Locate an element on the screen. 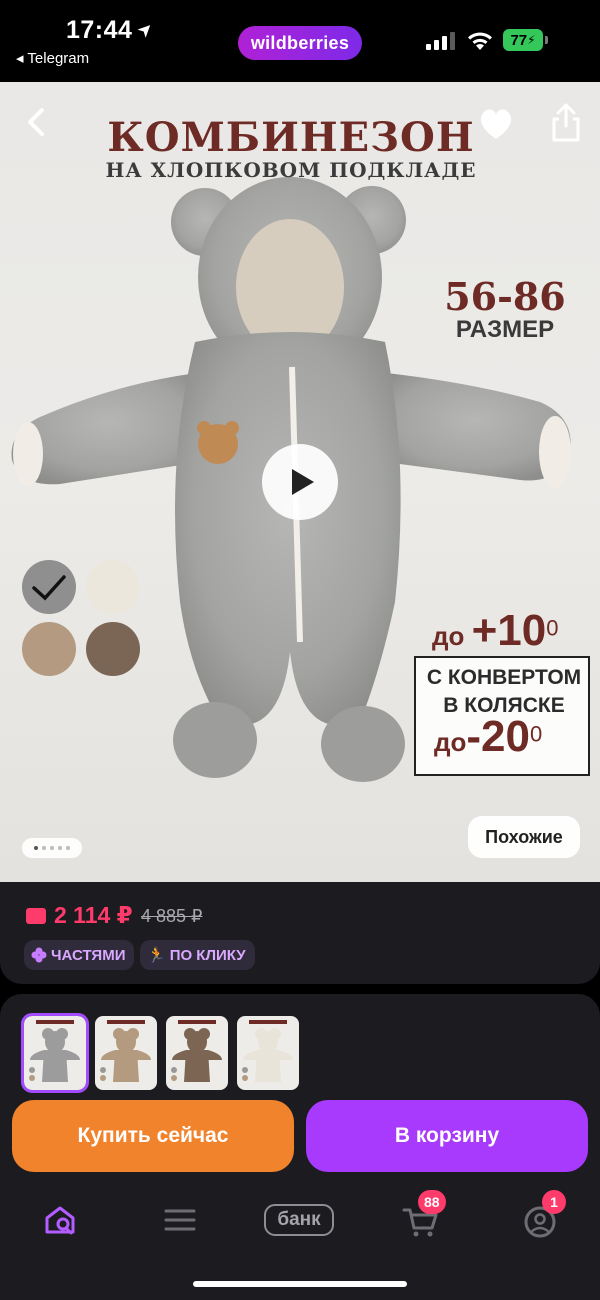  back-to-app-link: ◂ Telegram is located at coordinates (52, 58).